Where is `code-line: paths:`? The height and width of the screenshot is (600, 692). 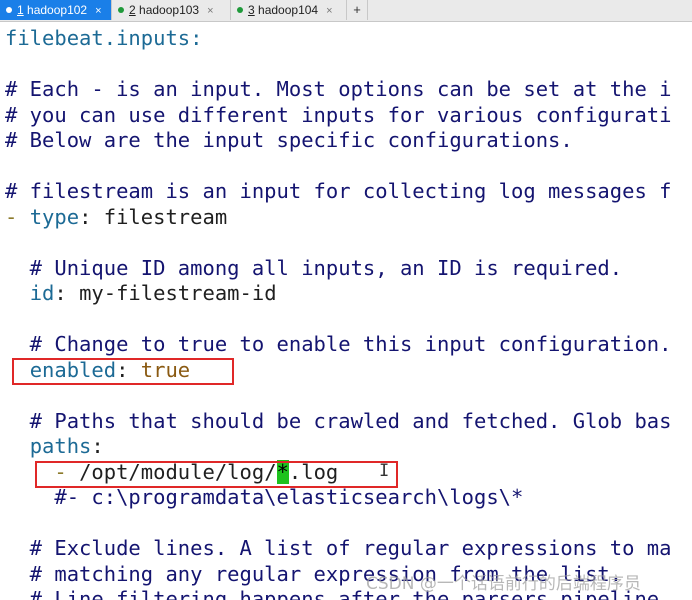
code-line: paths: is located at coordinates (54, 447).